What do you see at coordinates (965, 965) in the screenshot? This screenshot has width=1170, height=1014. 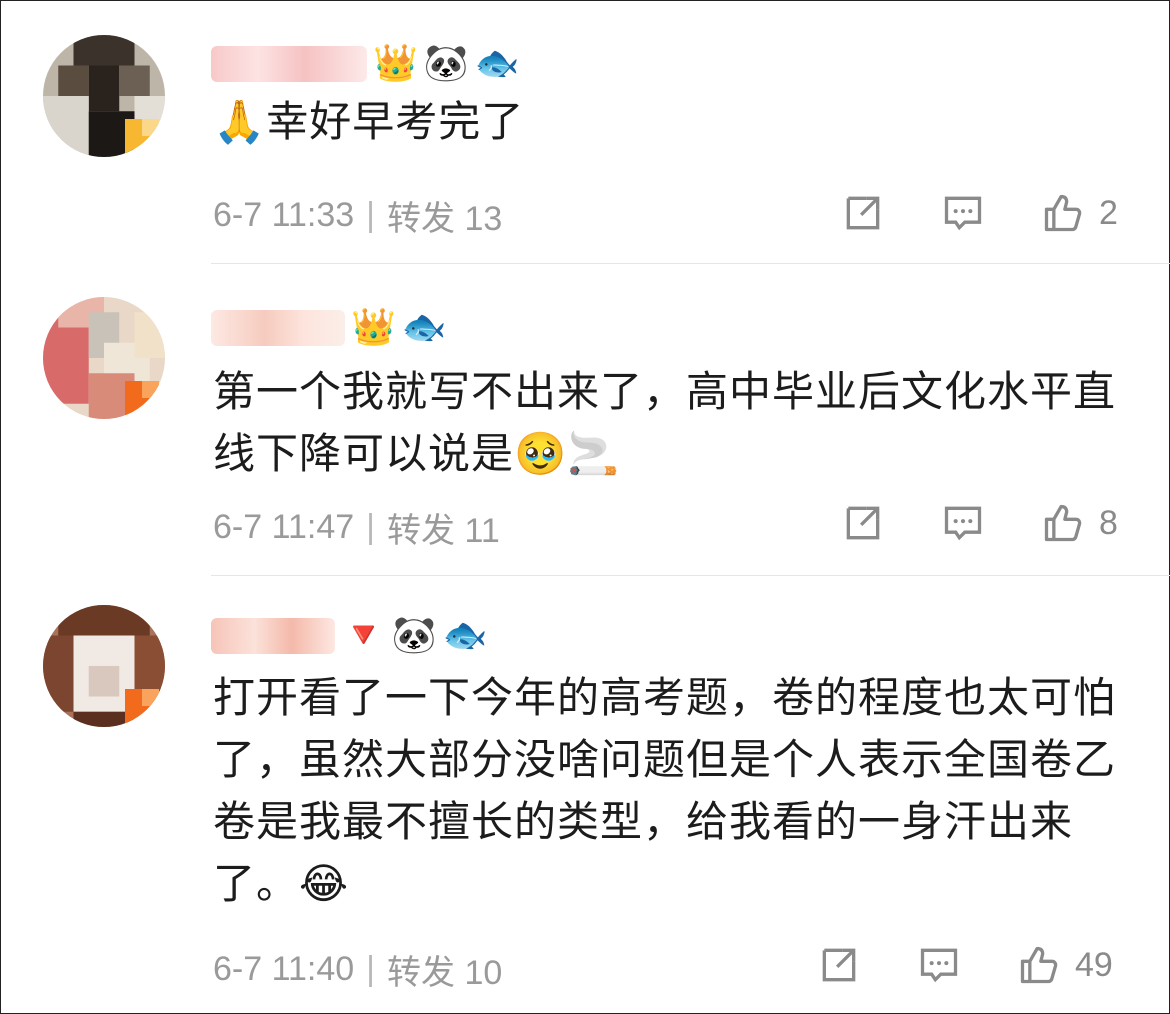 I see `action-bar: 49` at bounding box center [965, 965].